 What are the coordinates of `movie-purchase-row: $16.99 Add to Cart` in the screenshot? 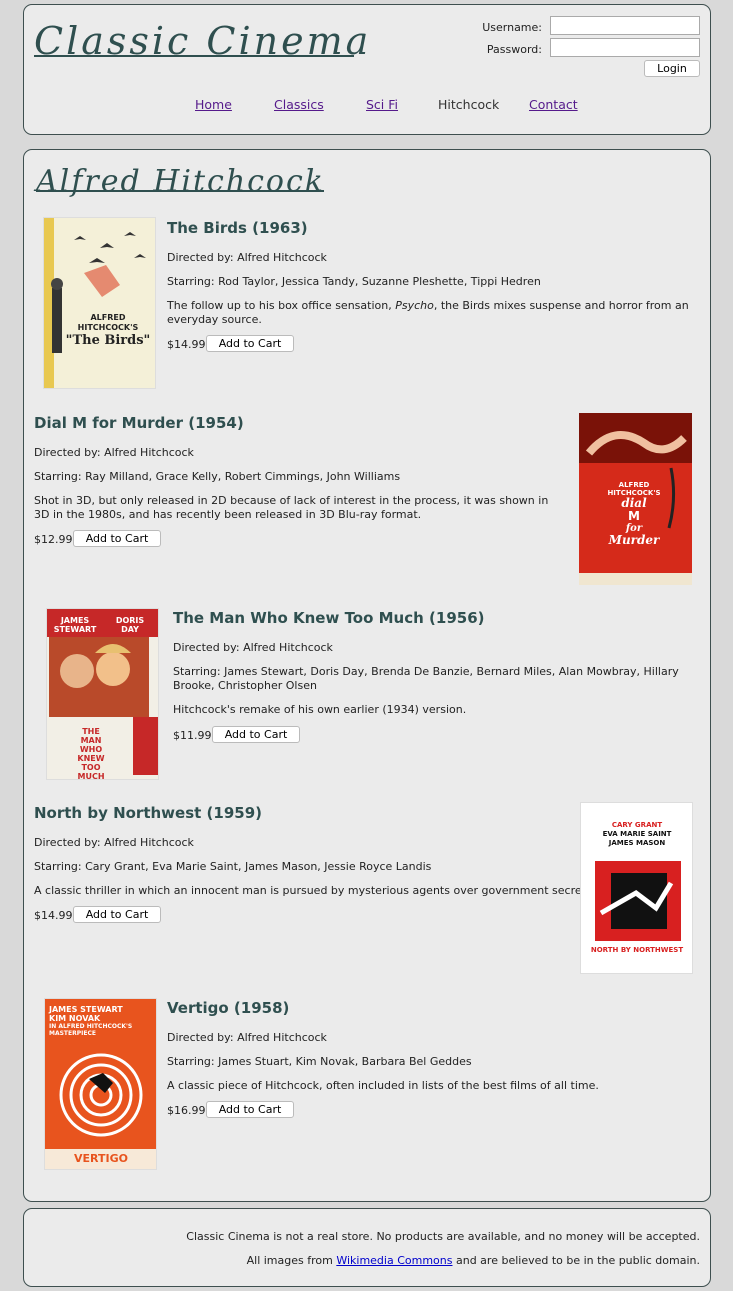 It's located at (230, 1109).